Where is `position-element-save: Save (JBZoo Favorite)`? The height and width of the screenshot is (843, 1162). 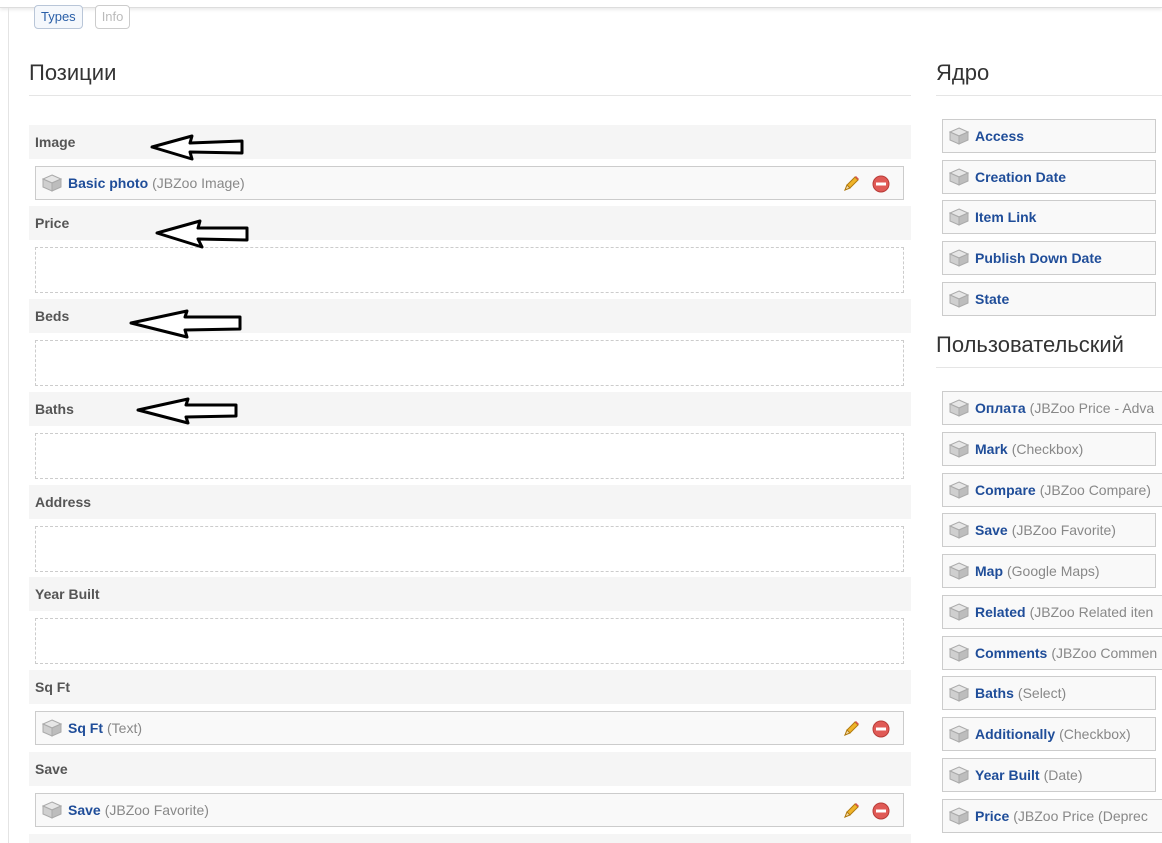 position-element-save: Save (JBZoo Favorite) is located at coordinates (469, 810).